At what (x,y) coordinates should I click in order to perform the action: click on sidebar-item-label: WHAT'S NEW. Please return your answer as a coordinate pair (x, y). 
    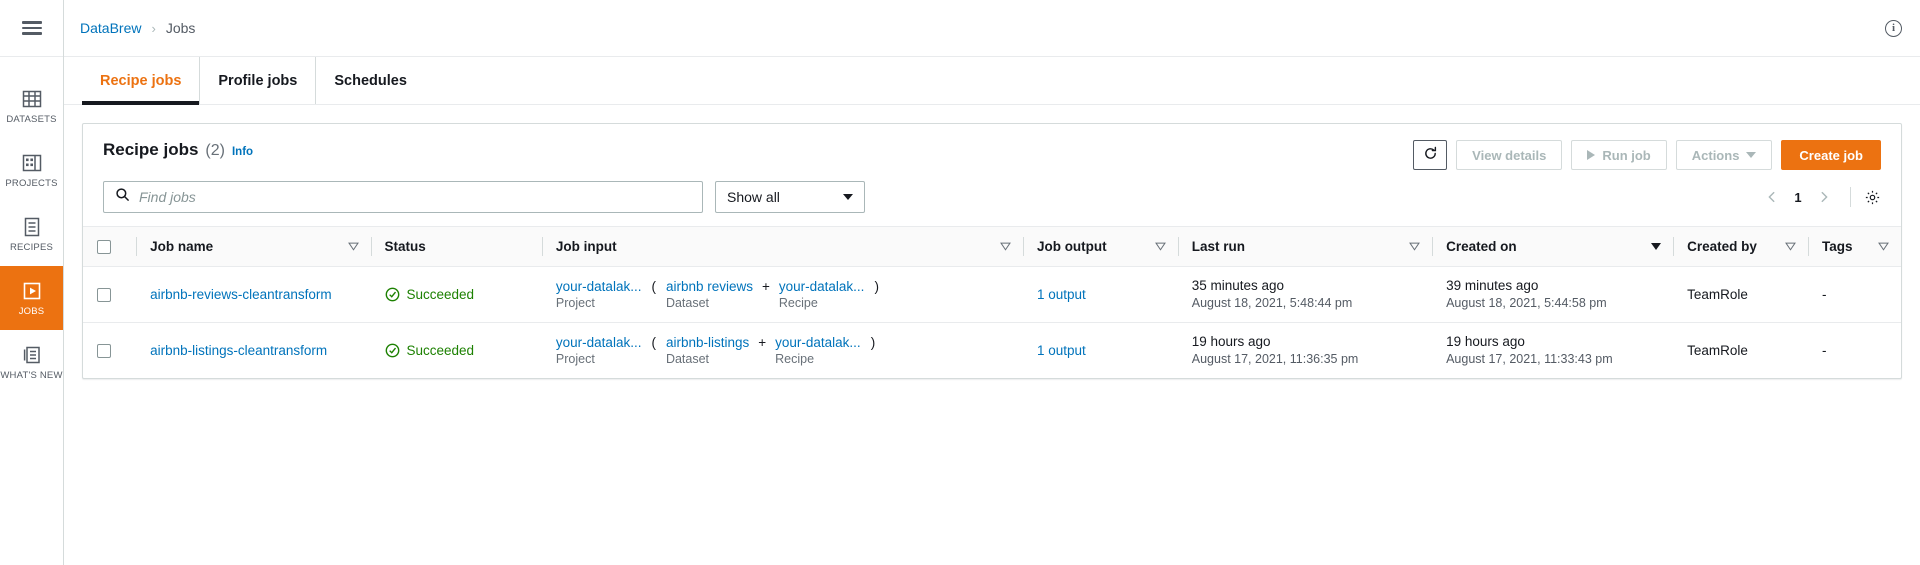
    Looking at the image, I should click on (31, 375).